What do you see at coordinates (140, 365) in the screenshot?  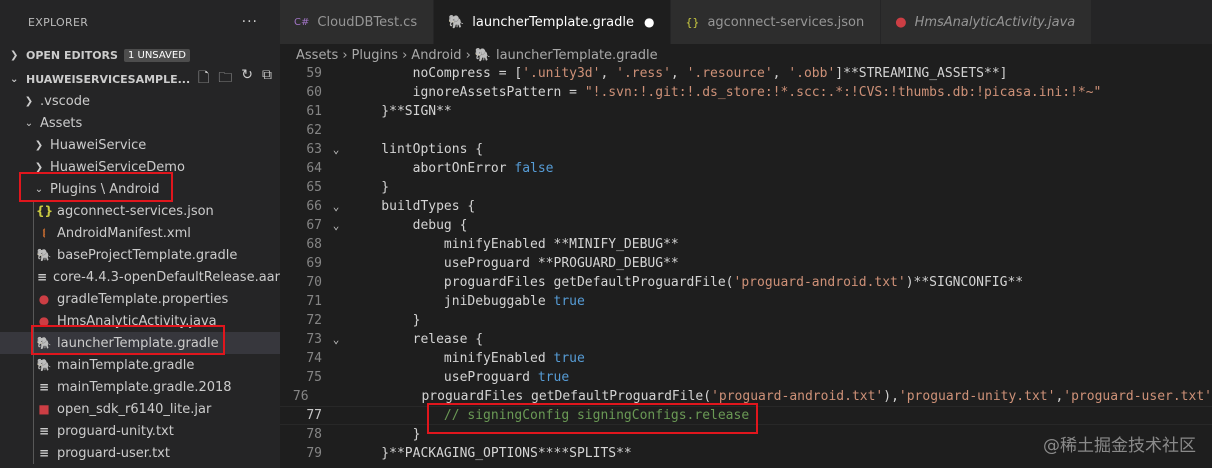 I see `tree-item: 🐘 mainTemplate.gradle` at bounding box center [140, 365].